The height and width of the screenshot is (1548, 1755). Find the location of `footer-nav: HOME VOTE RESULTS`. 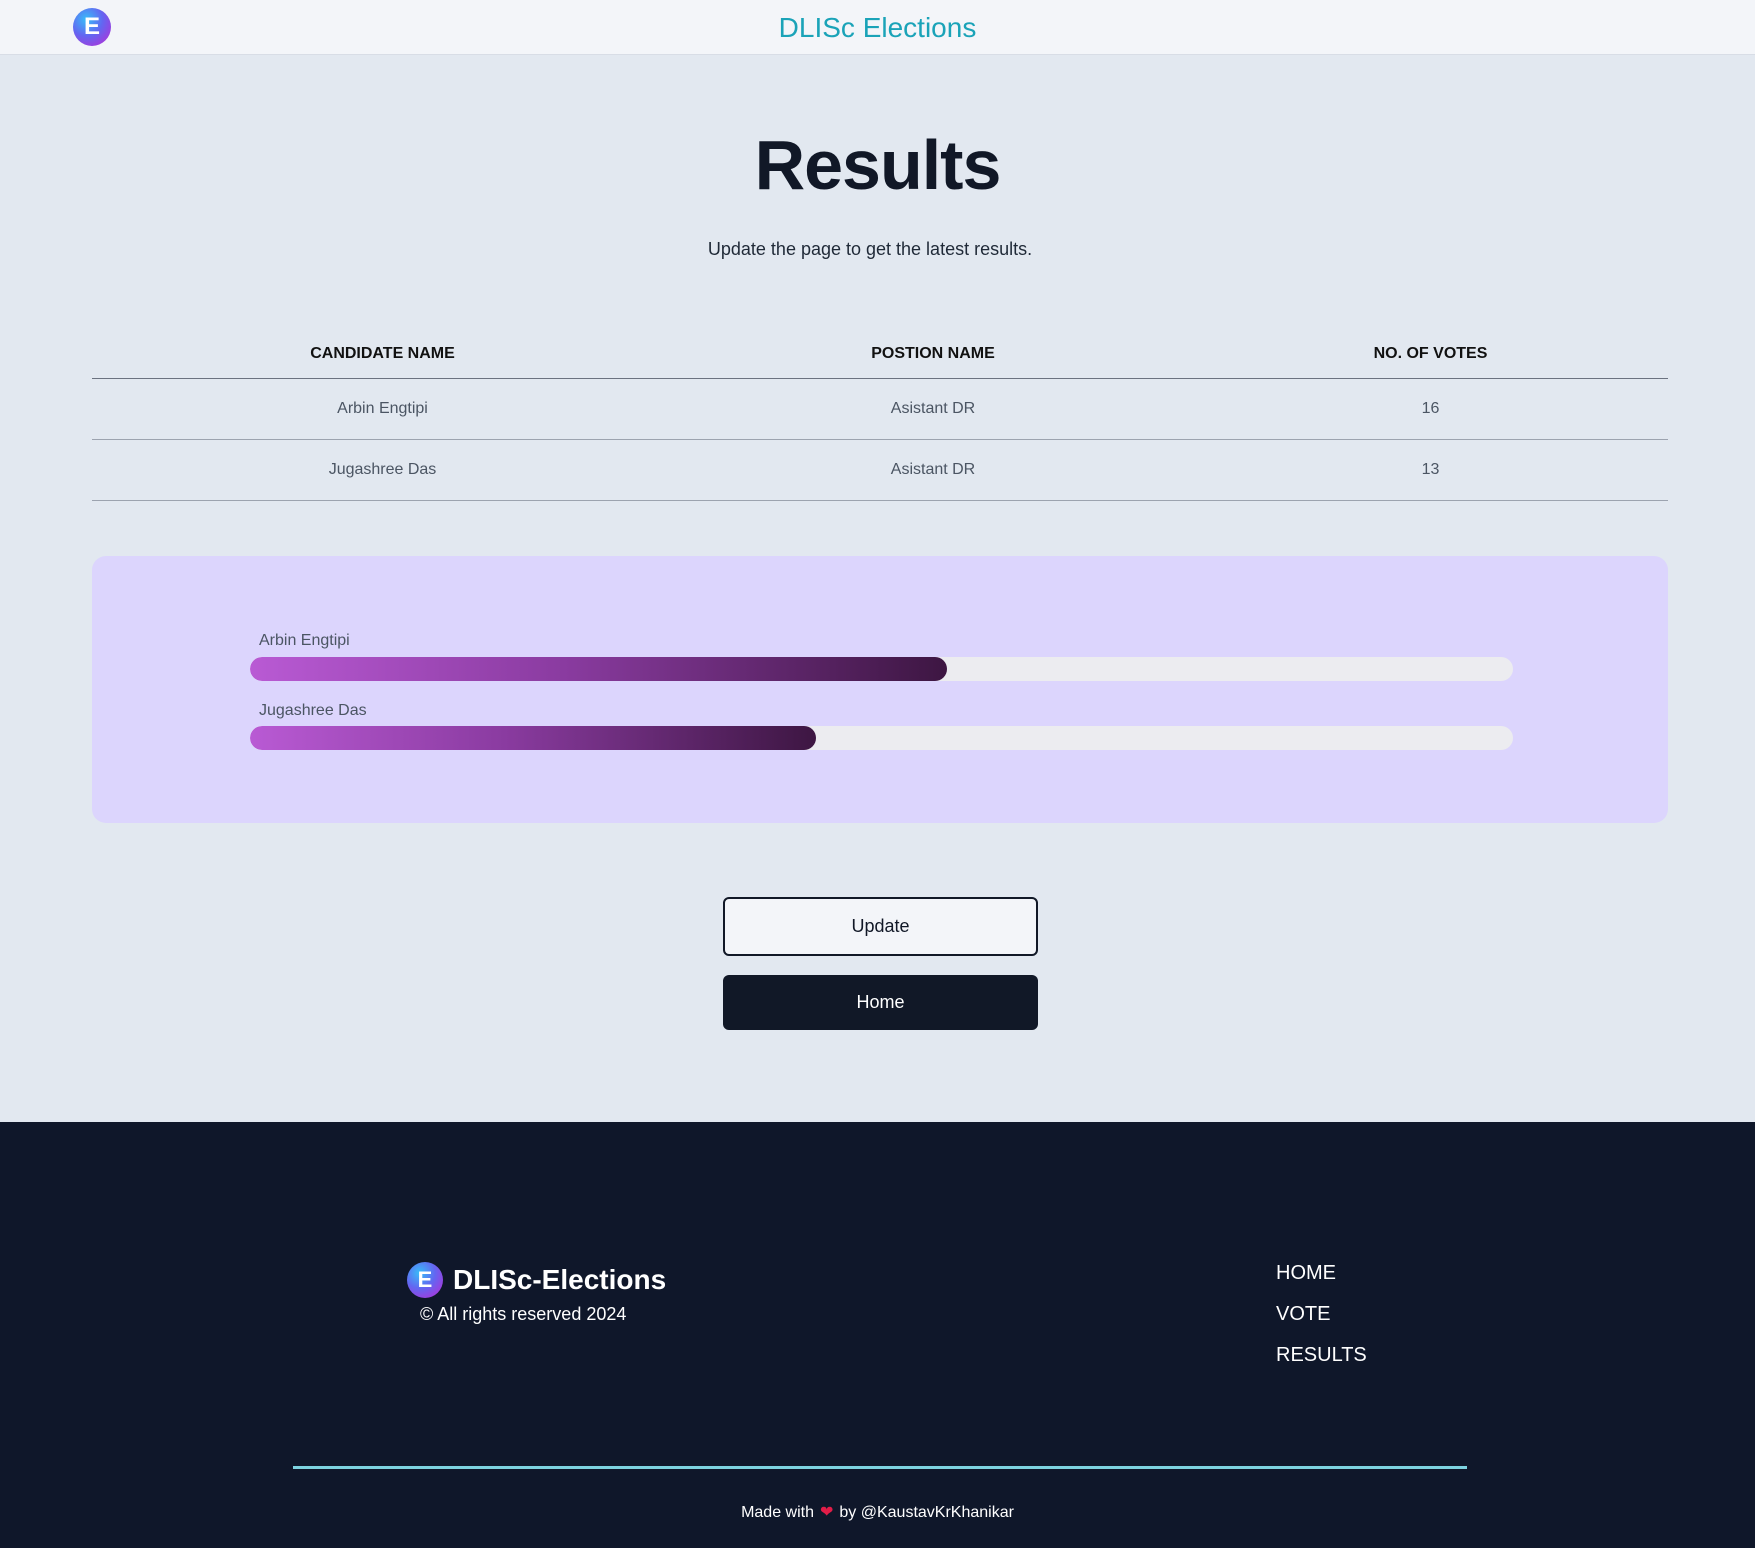

footer-nav: HOME VOTE RESULTS is located at coordinates (1321, 1323).